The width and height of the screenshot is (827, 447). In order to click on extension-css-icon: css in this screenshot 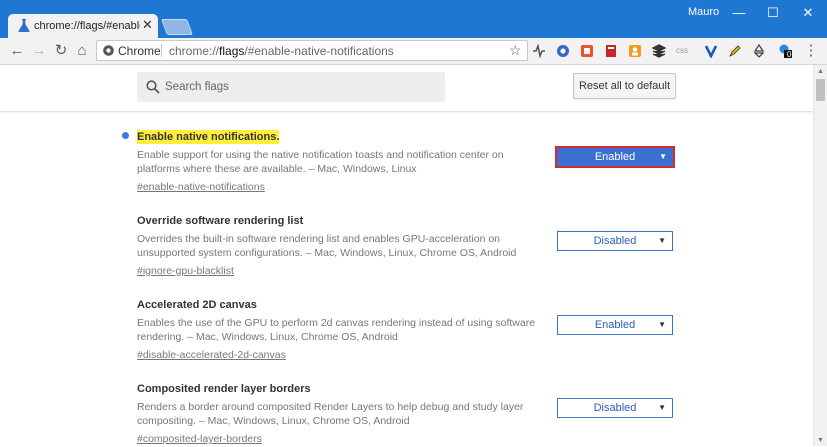, I will do `click(685, 51)`.